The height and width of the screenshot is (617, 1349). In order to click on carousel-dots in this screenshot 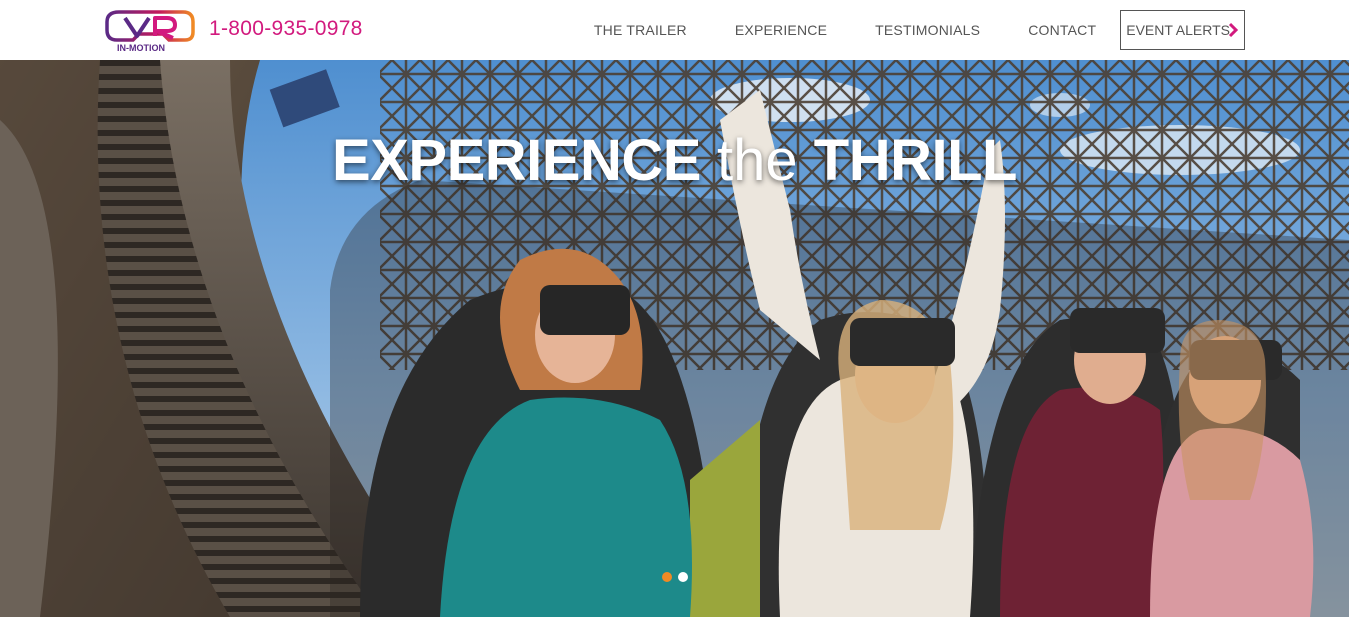, I will do `click(678, 577)`.